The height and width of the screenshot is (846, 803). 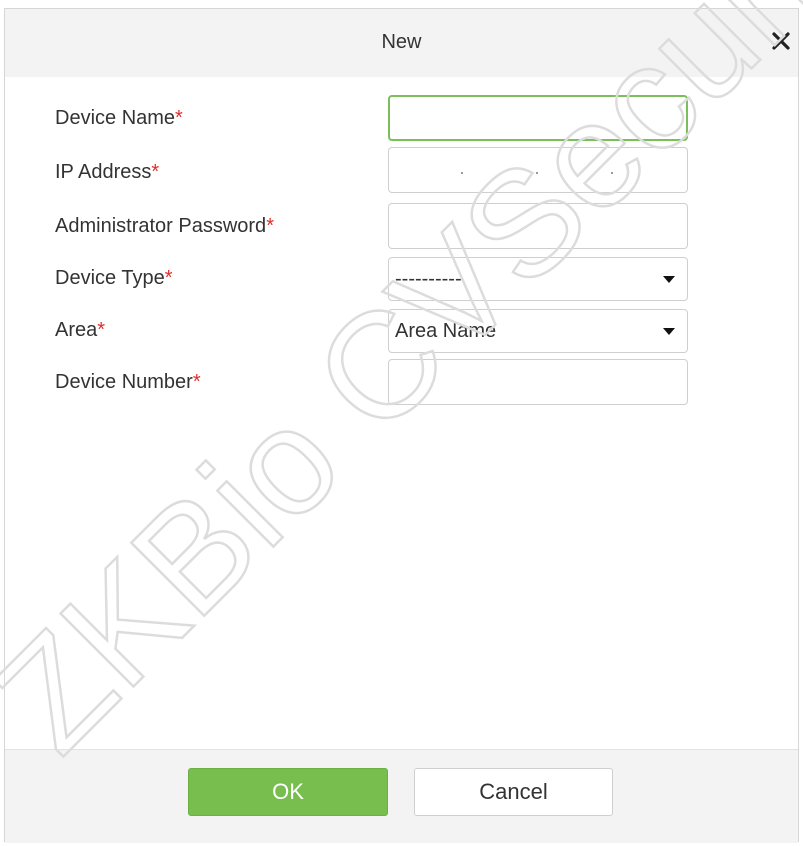 I want to click on device-number-input, so click(x=538, y=382).